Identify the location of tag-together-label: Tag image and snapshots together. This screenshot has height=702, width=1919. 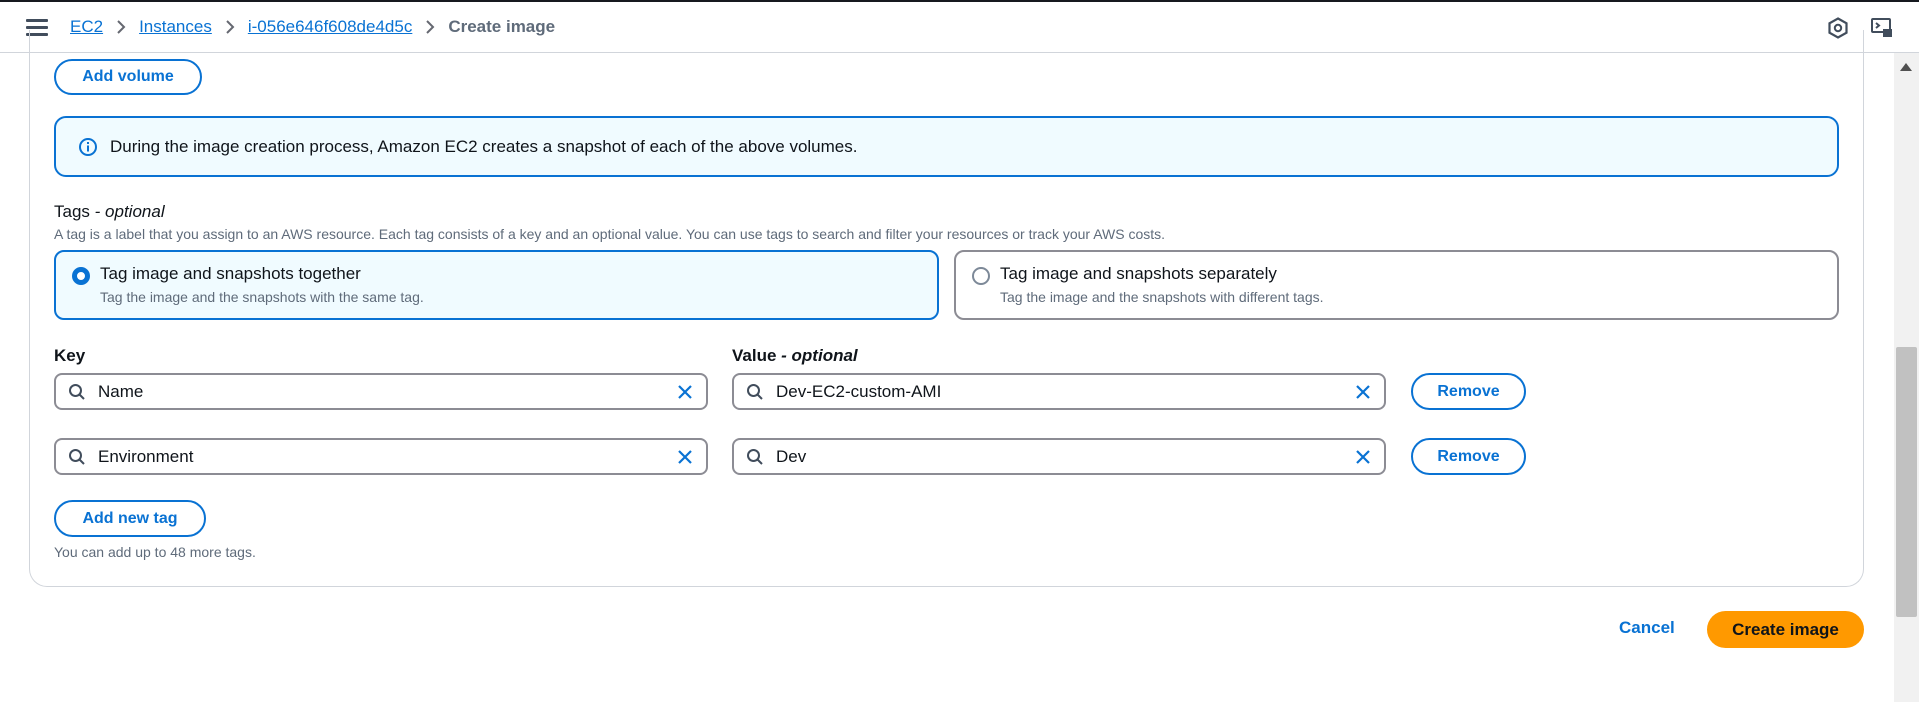
(230, 273).